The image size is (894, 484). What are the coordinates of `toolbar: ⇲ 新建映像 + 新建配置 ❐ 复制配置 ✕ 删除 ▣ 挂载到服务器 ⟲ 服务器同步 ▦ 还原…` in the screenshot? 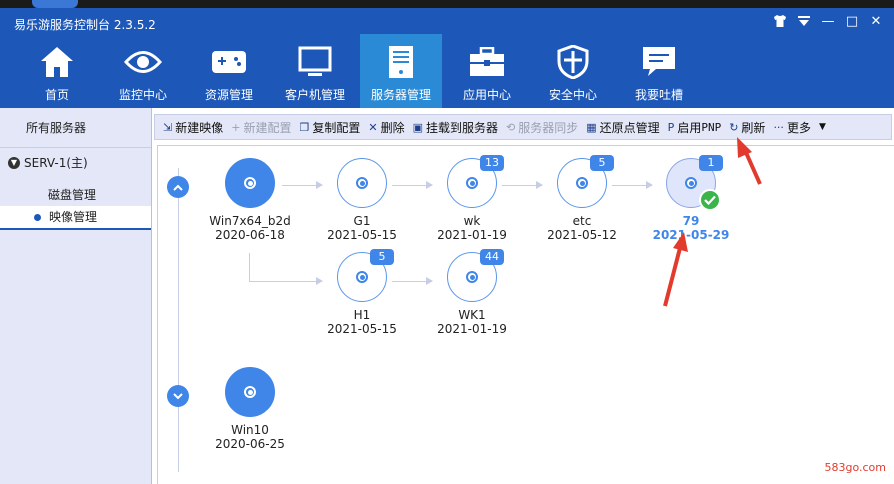 It's located at (523, 127).